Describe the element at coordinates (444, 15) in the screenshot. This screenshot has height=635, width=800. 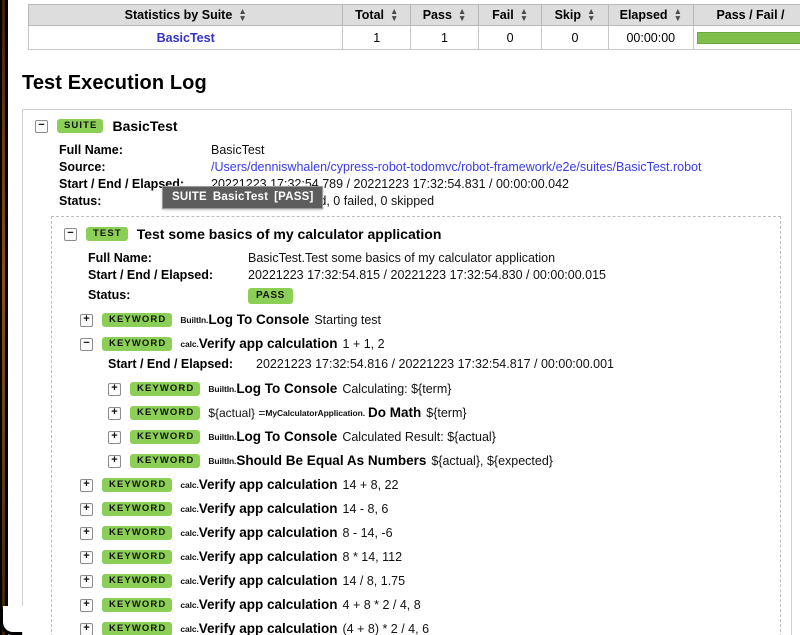
I see `column-header-pass: Pass ▲ ▼` at that location.